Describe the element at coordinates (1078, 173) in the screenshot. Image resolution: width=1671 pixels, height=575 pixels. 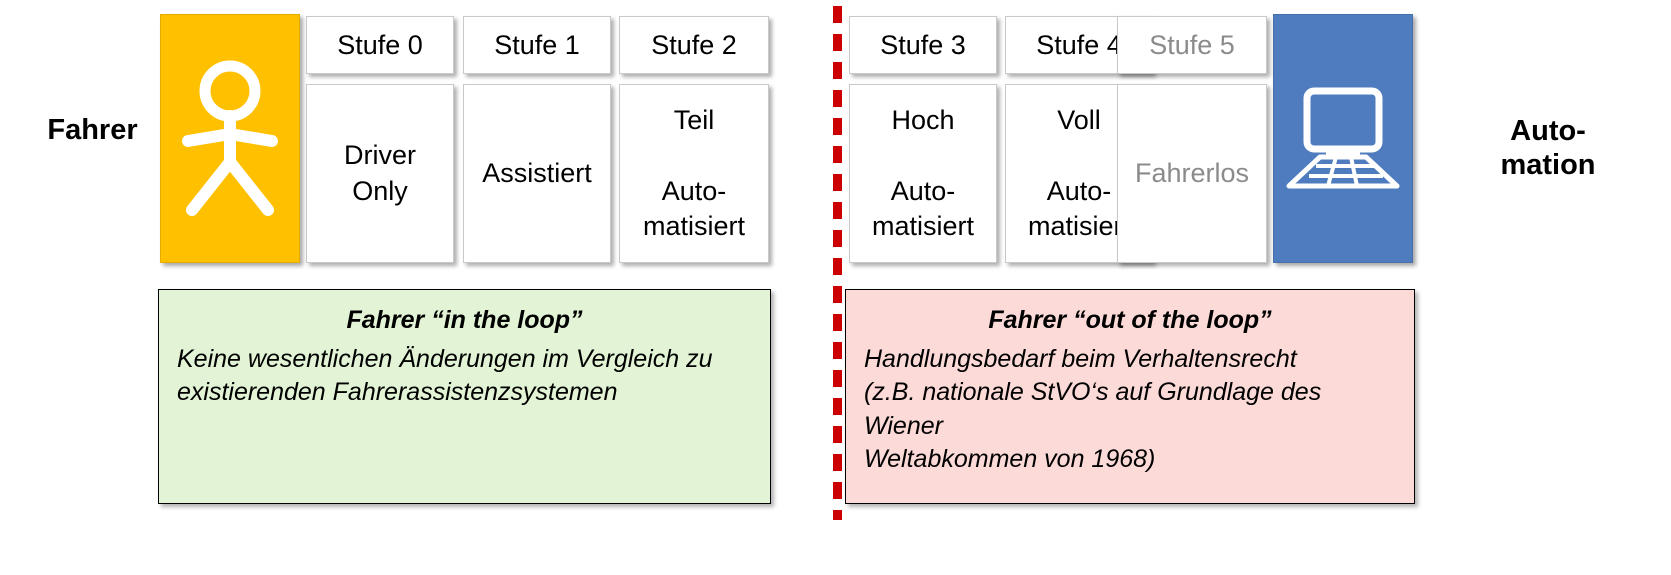
I see `level-body-label-4: Voll Auto- matisiert` at that location.